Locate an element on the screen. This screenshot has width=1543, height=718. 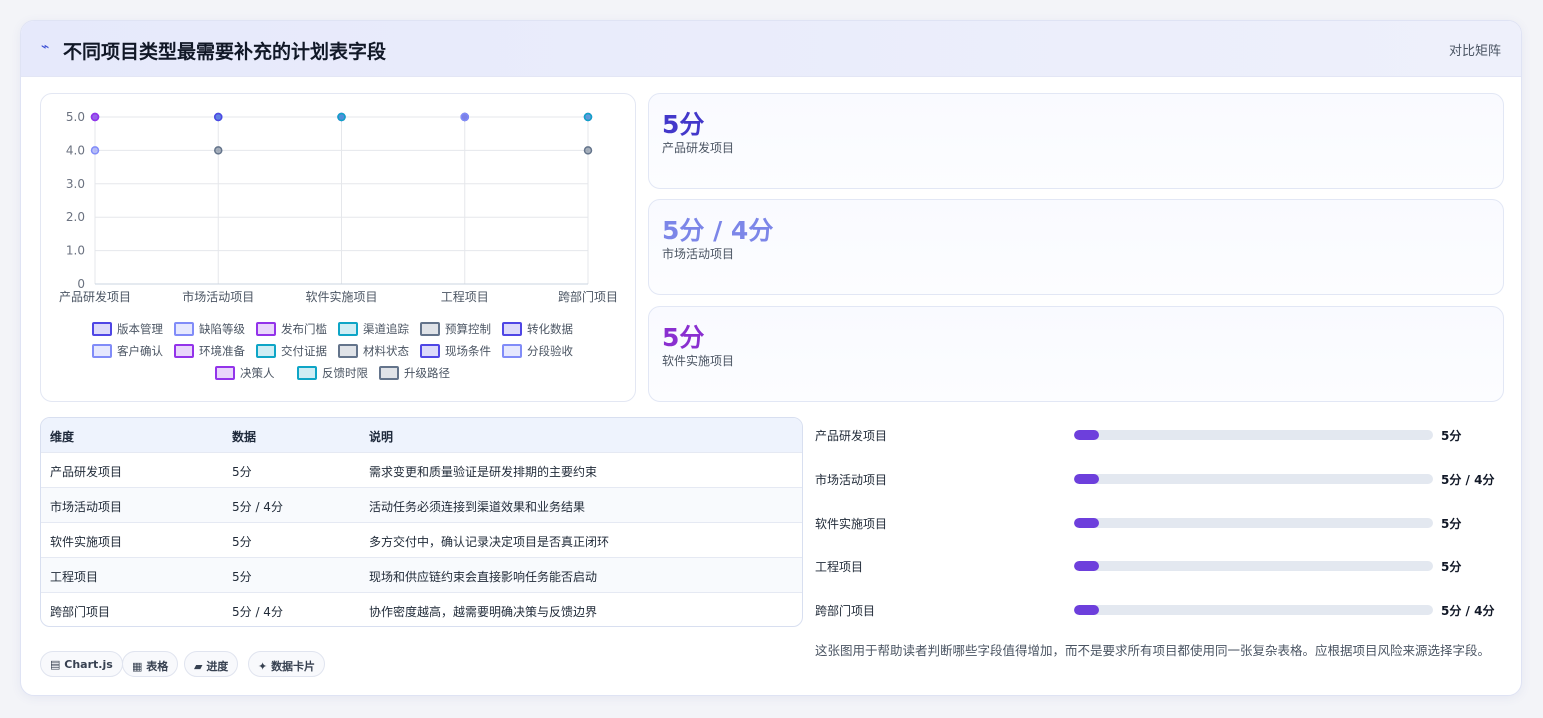
table-row: 工程项目 5分 现场和供应链约束会直接影响任务能否启动 is located at coordinates (421, 574).